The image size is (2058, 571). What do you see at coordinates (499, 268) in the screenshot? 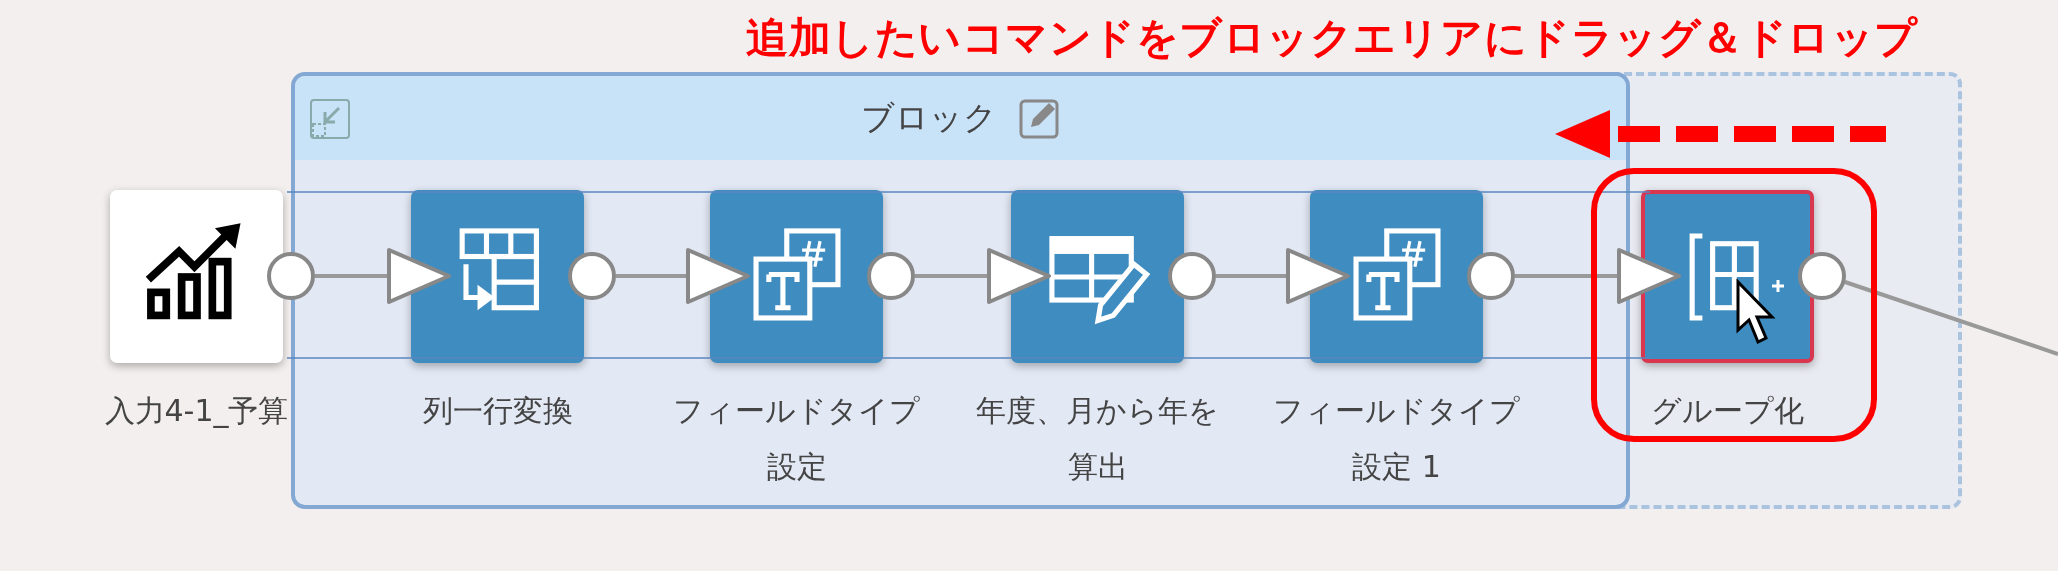
I see `pivot-table-icon` at bounding box center [499, 268].